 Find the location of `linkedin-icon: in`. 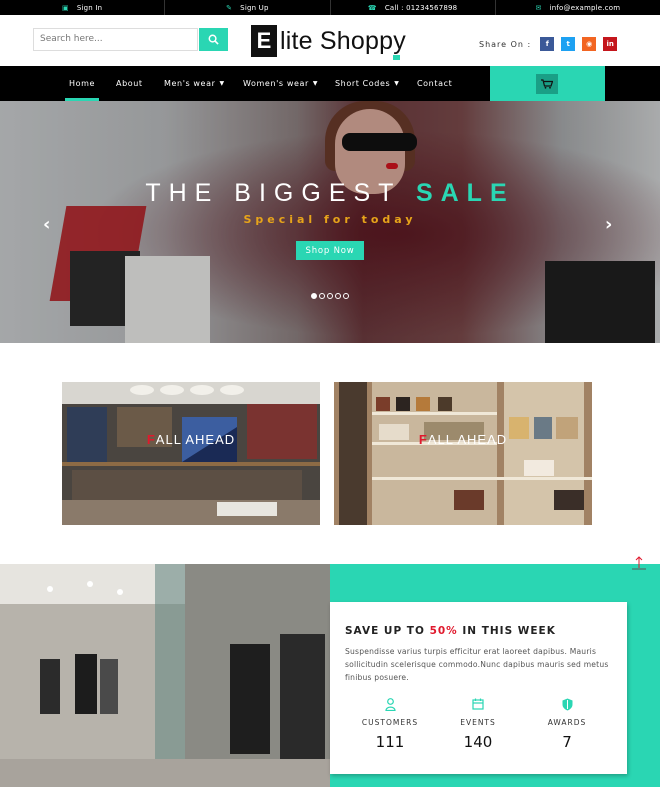

linkedin-icon: in is located at coordinates (610, 44).